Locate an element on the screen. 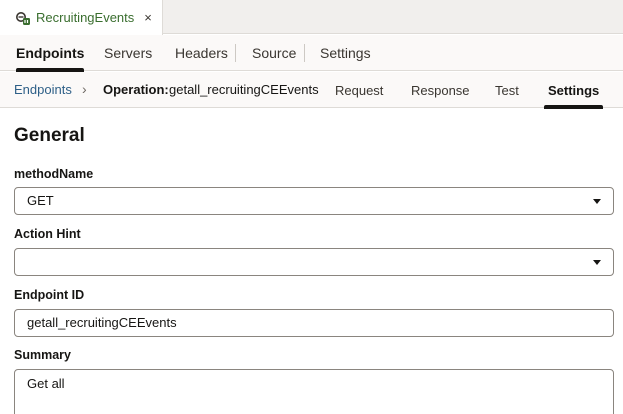 Image resolution: width=623 pixels, height=414 pixels. close-icon: × is located at coordinates (148, 17).